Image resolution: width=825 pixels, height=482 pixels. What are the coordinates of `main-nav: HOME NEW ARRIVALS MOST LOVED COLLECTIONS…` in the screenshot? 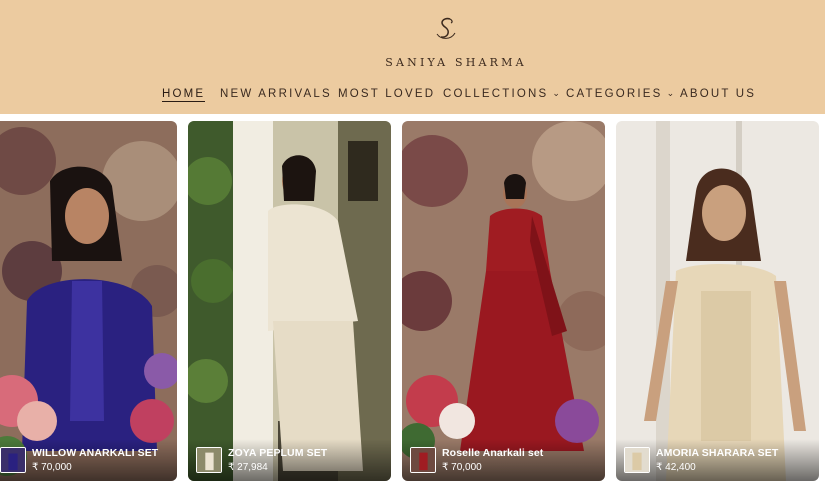 It's located at (412, 96).